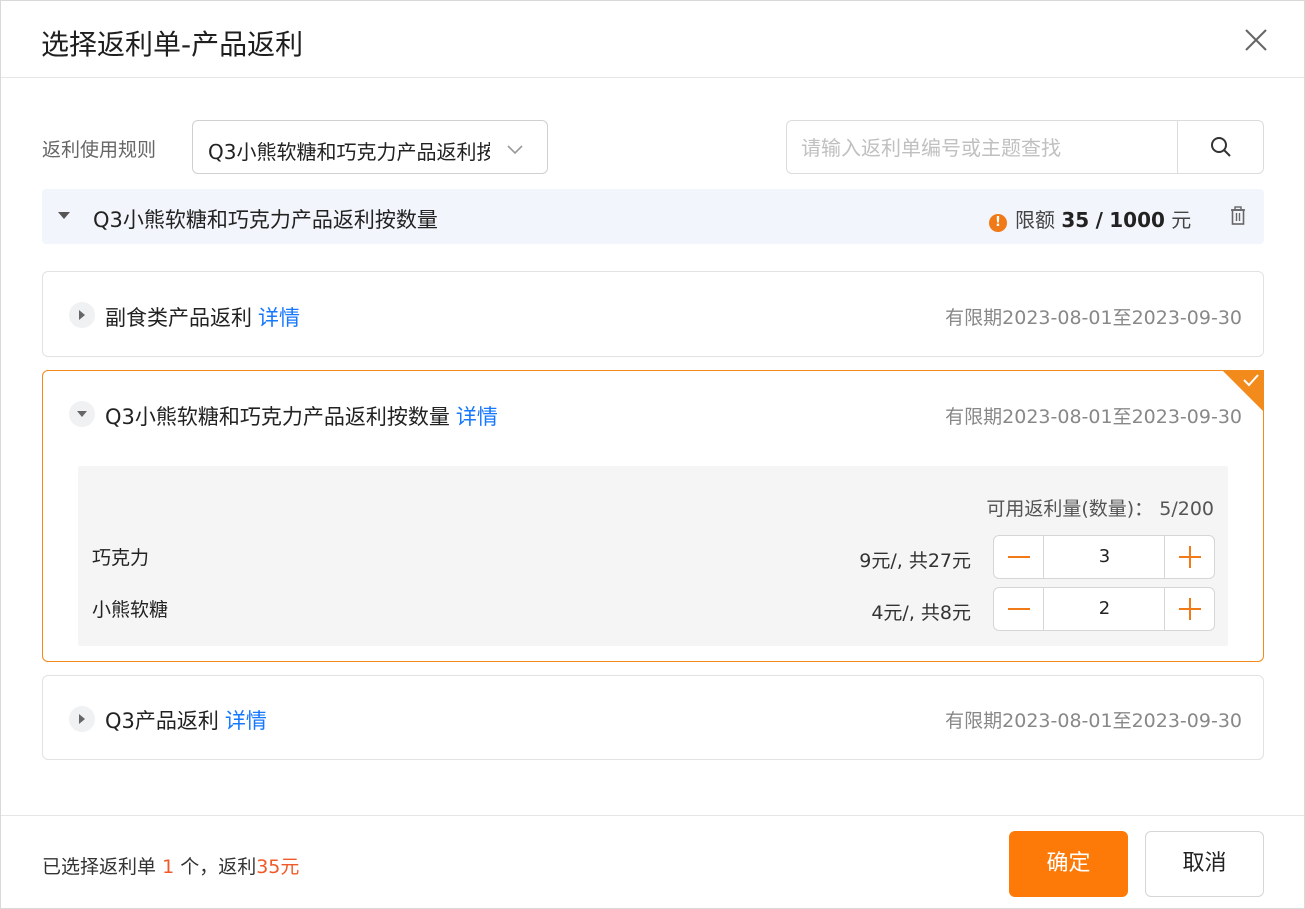 The height and width of the screenshot is (909, 1305). What do you see at coordinates (172, 44) in the screenshot?
I see `dialog-title: 选择返利单-产品返利` at bounding box center [172, 44].